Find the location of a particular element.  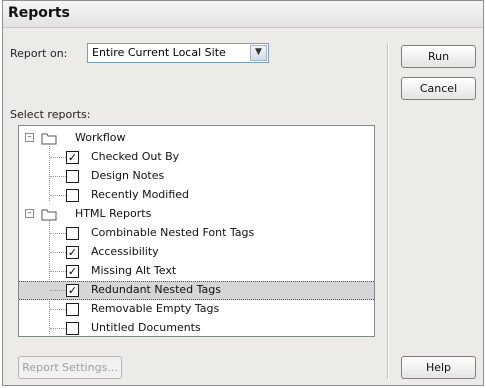

report-on-select: Entire Current Local Site ▼ is located at coordinates (178, 53).